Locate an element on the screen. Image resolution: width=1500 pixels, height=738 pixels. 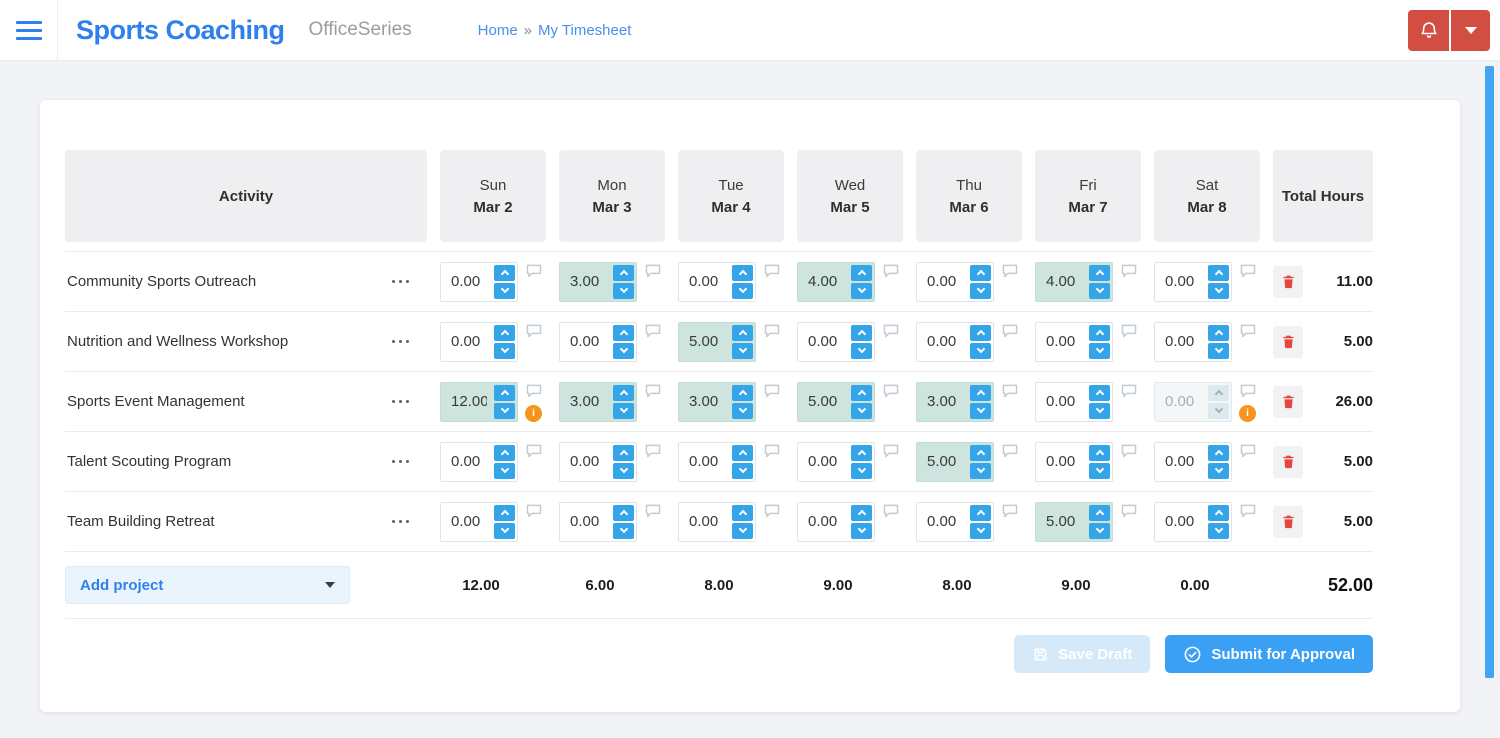
save-draft-button: Save Draft is located at coordinates (1082, 654).